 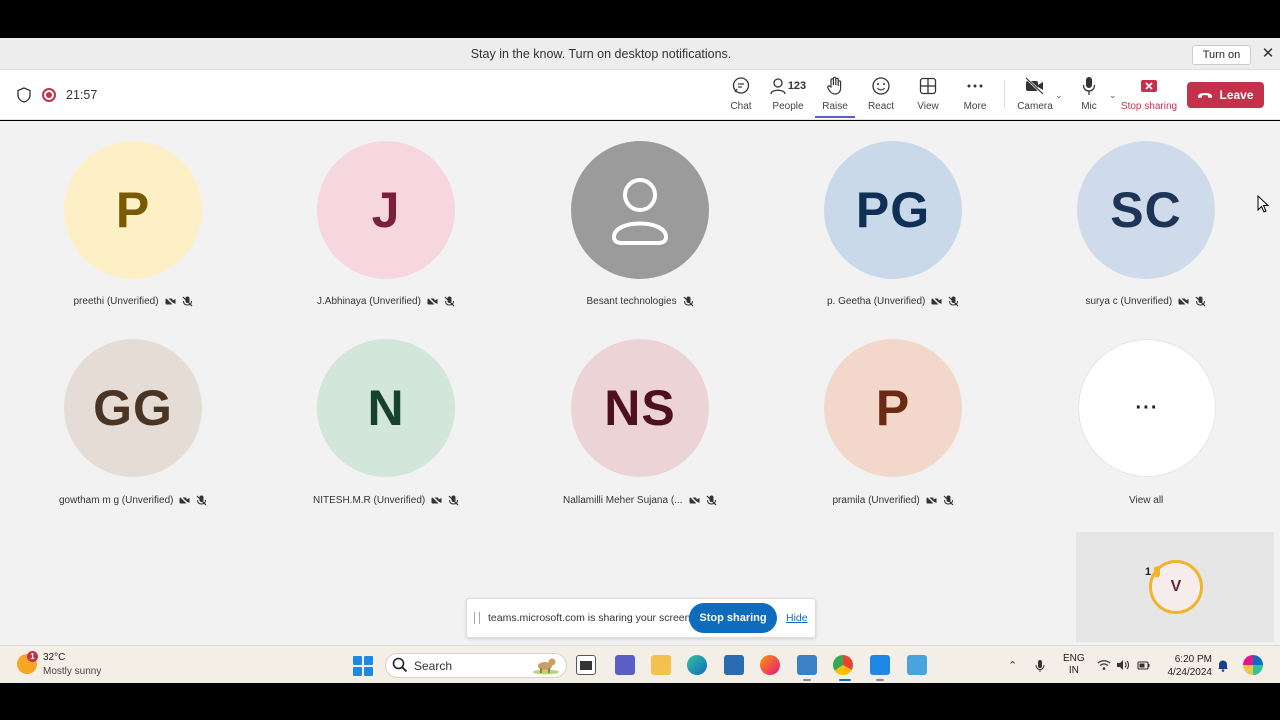 What do you see at coordinates (631, 301) in the screenshot?
I see `participant-name: Besant technologies` at bounding box center [631, 301].